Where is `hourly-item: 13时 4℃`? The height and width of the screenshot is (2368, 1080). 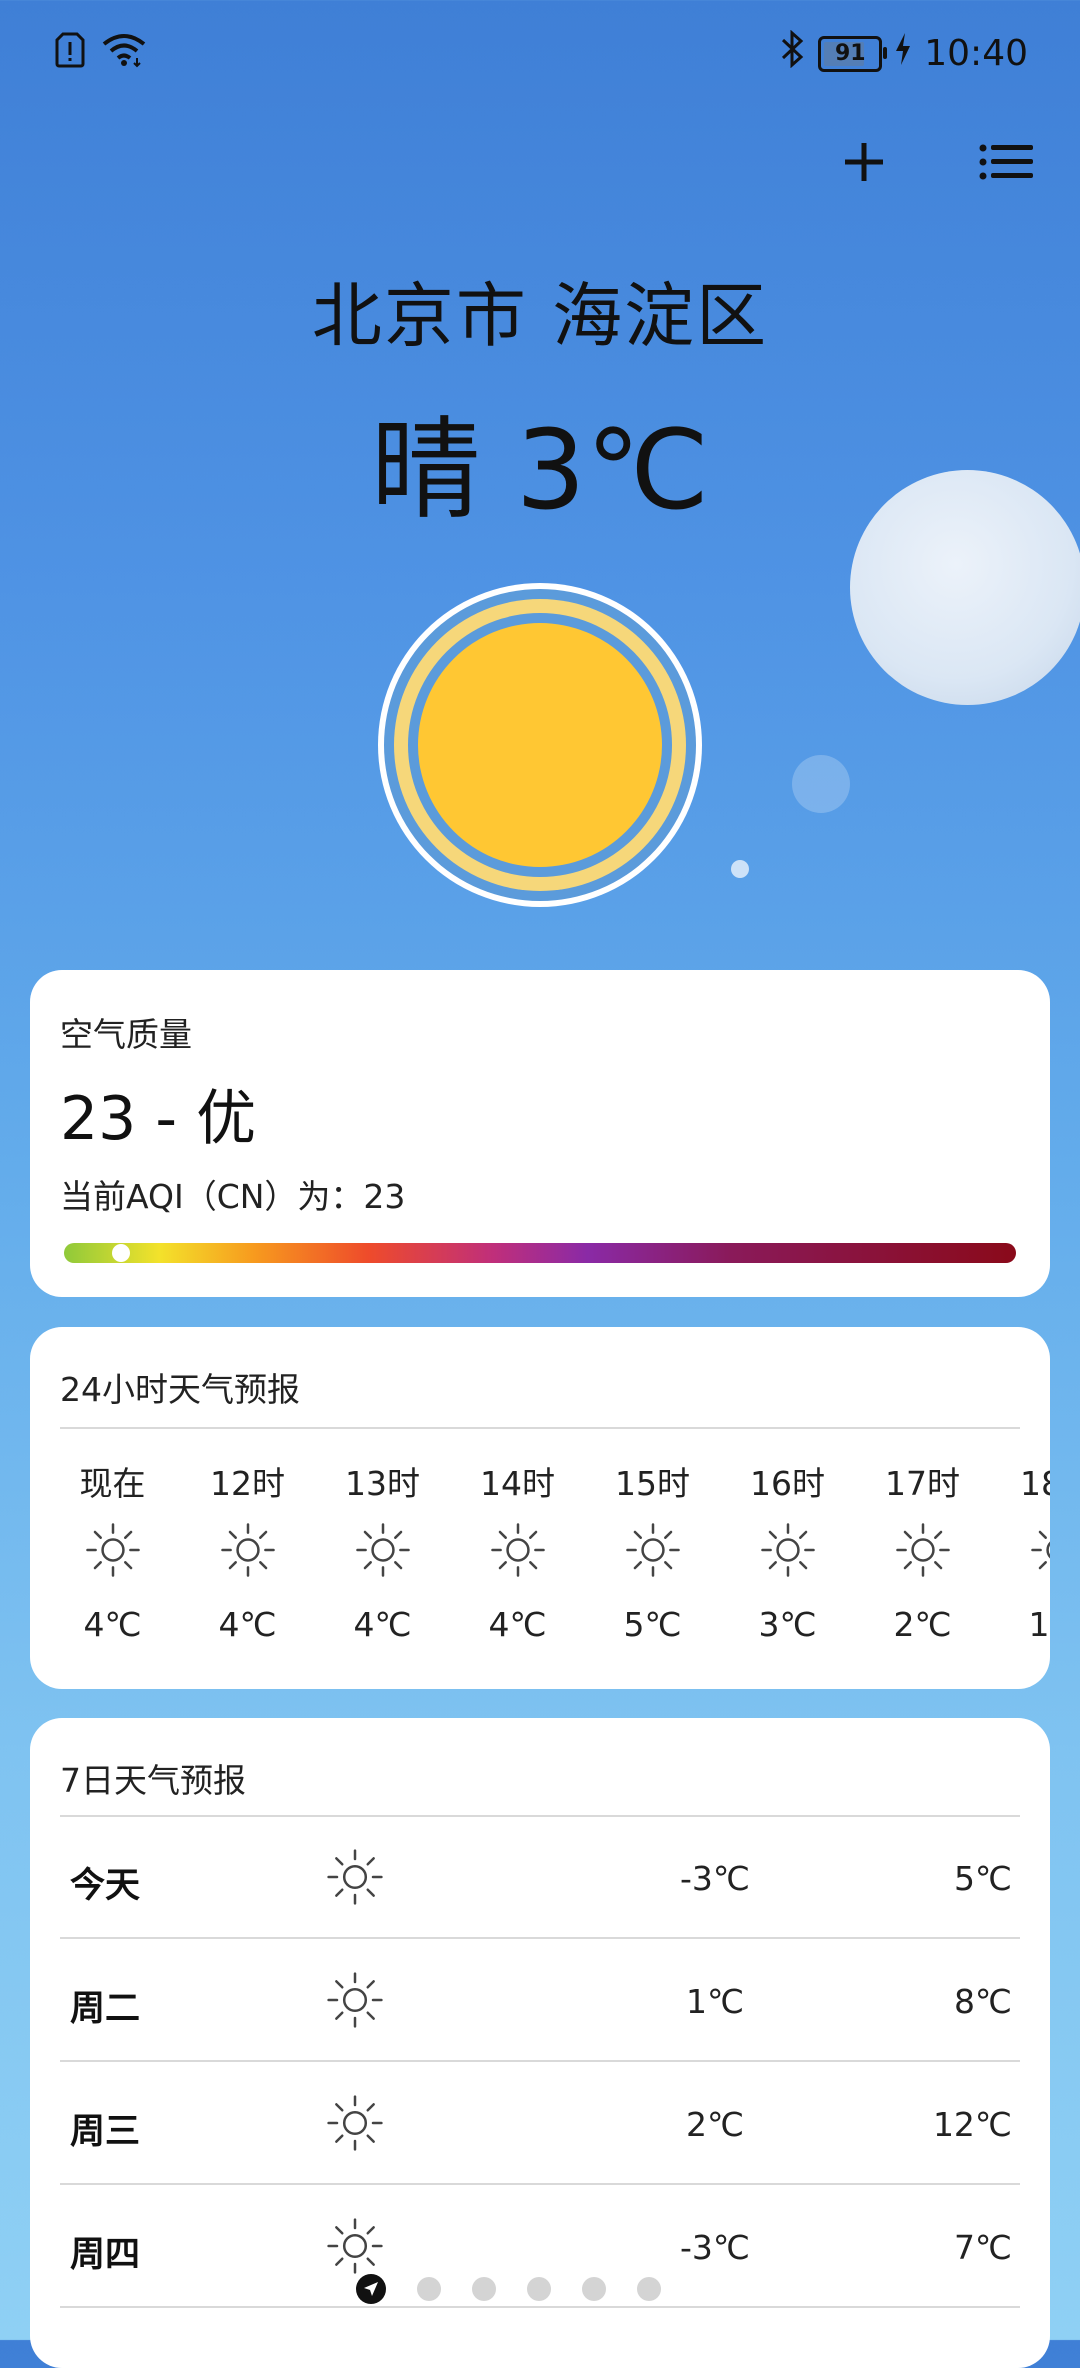
hourly-item: 13时 4℃ is located at coordinates (382, 1550).